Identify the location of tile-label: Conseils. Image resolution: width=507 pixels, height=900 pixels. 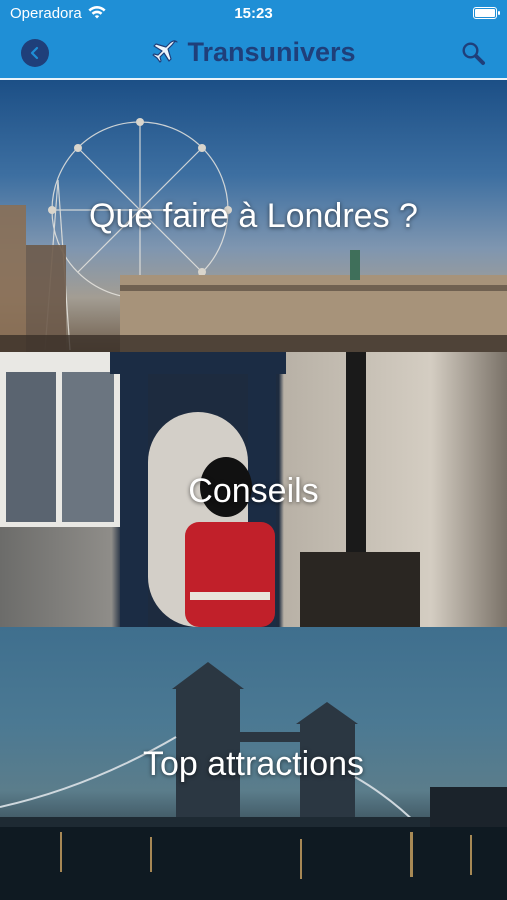
(253, 491).